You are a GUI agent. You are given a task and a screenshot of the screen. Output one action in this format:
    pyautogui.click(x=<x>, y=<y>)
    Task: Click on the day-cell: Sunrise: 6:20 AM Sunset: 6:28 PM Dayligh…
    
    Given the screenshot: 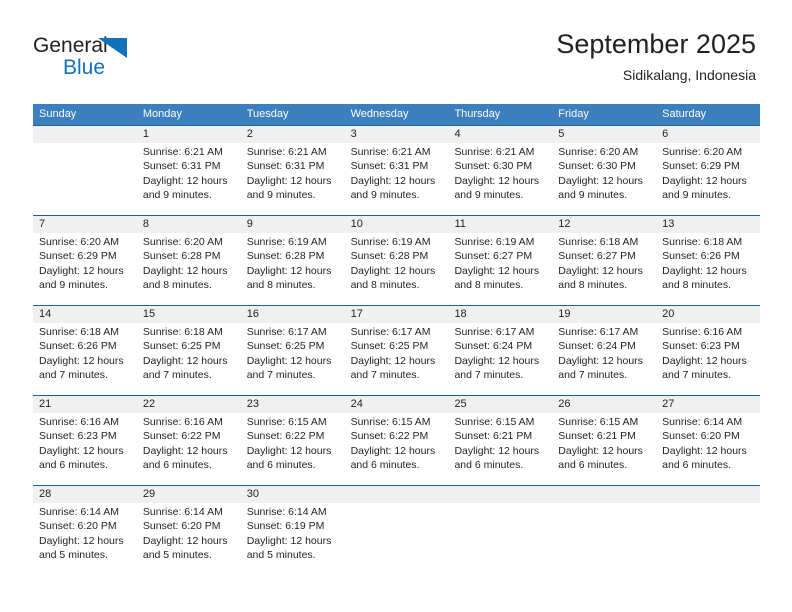 What is the action you would take?
    pyautogui.click(x=189, y=269)
    